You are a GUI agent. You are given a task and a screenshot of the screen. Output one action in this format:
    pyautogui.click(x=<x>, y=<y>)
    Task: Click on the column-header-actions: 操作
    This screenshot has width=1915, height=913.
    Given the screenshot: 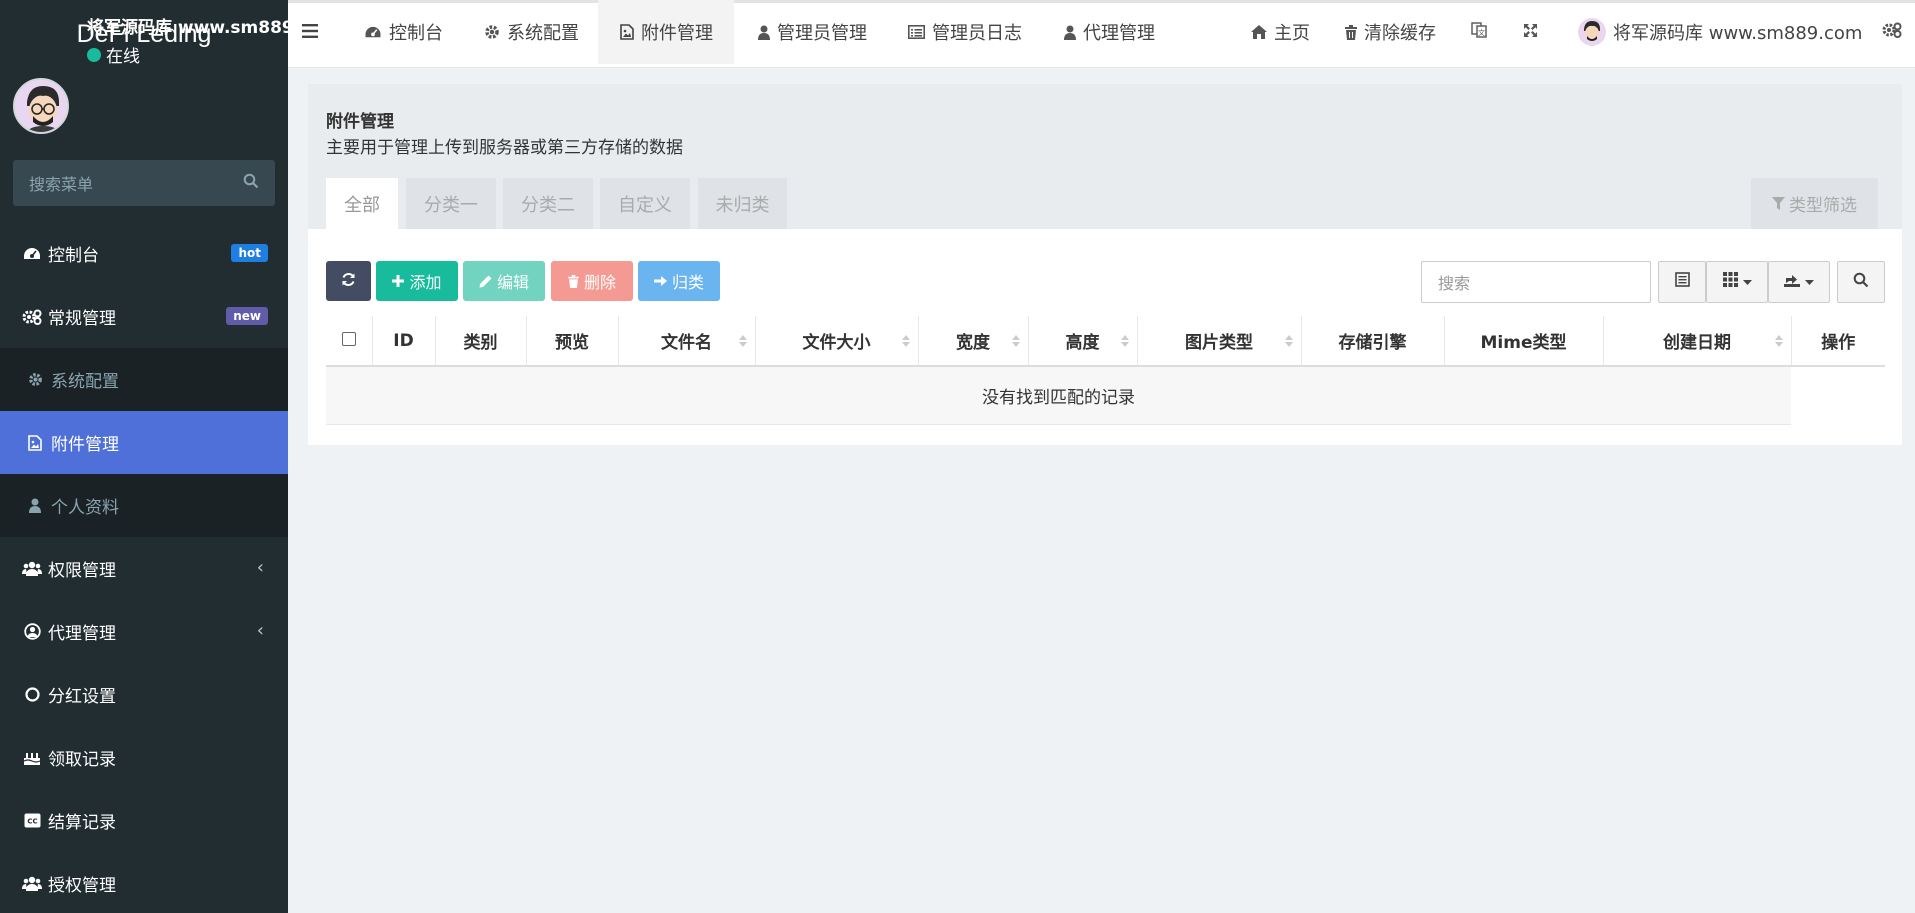 What is the action you would take?
    pyautogui.click(x=1838, y=341)
    